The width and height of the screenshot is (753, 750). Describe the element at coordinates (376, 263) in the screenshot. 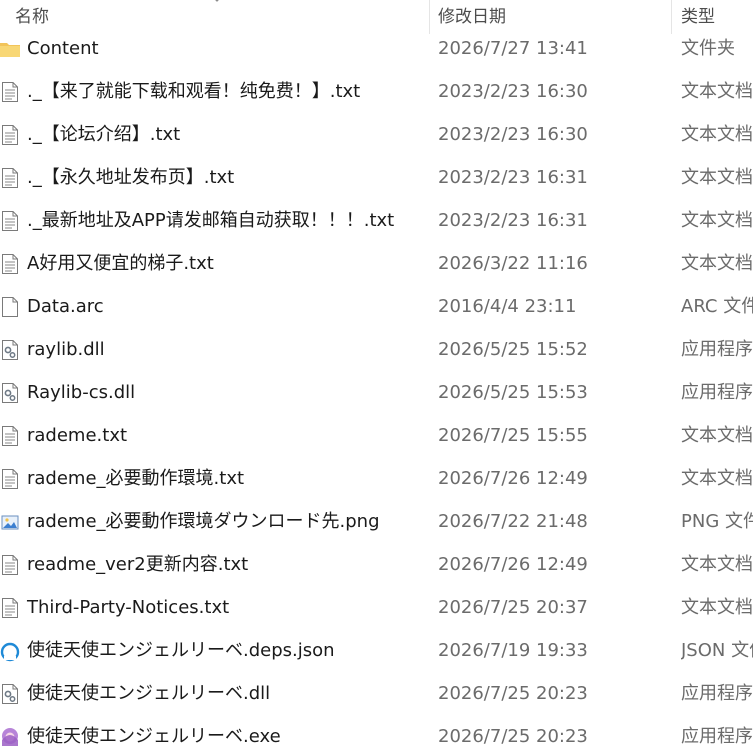

I see `file-row: A好用又便宜的梯子.txt 2026/3/22 11:16 文本文档` at that location.